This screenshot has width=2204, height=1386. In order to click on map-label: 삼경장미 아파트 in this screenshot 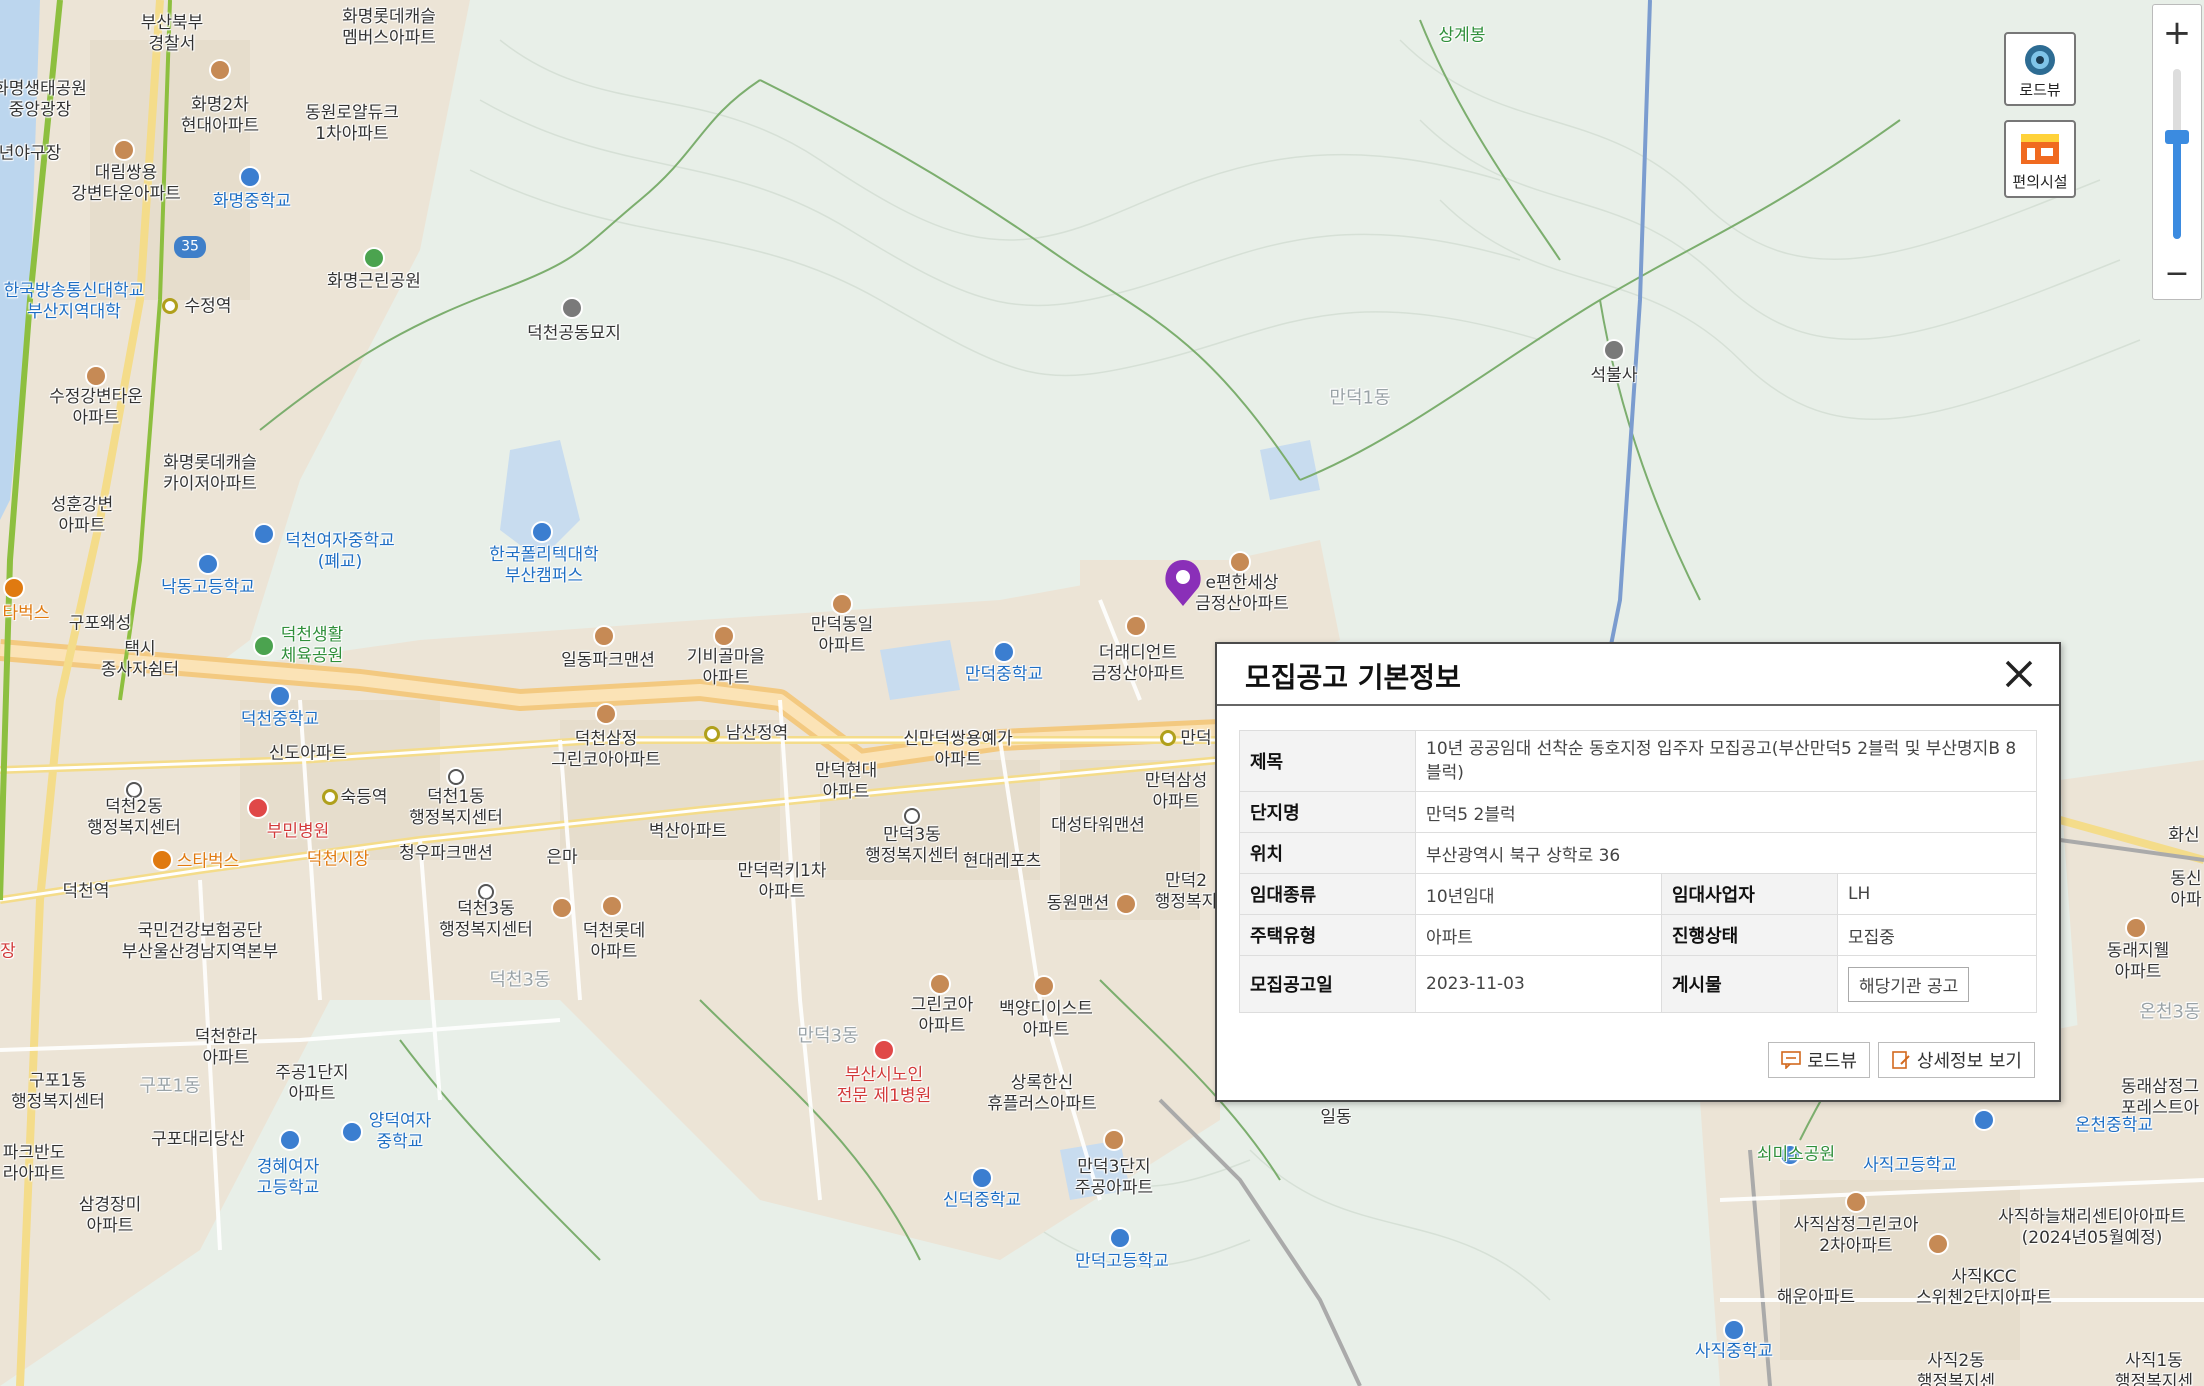, I will do `click(110, 1216)`.